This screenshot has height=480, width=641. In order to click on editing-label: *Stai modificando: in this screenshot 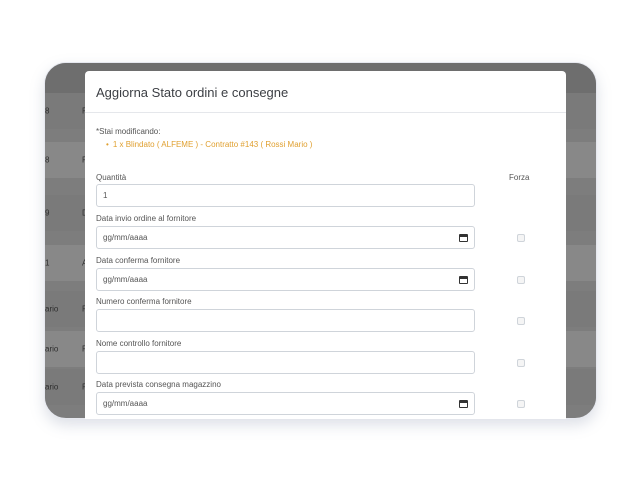, I will do `click(128, 131)`.